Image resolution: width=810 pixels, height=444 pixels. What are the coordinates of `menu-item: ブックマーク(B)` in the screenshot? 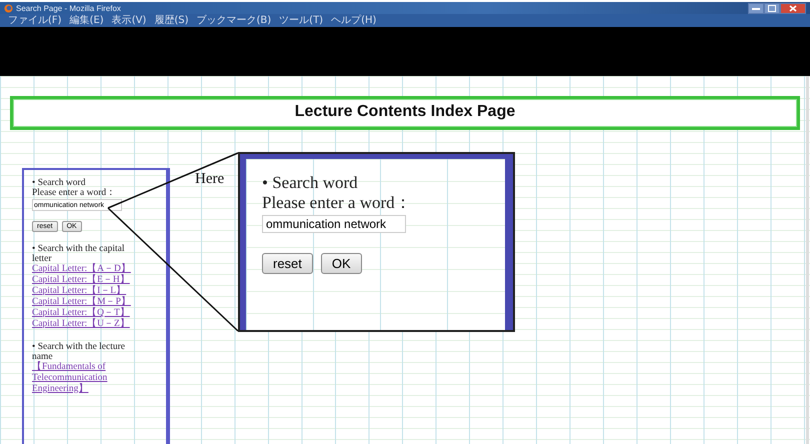 It's located at (234, 20).